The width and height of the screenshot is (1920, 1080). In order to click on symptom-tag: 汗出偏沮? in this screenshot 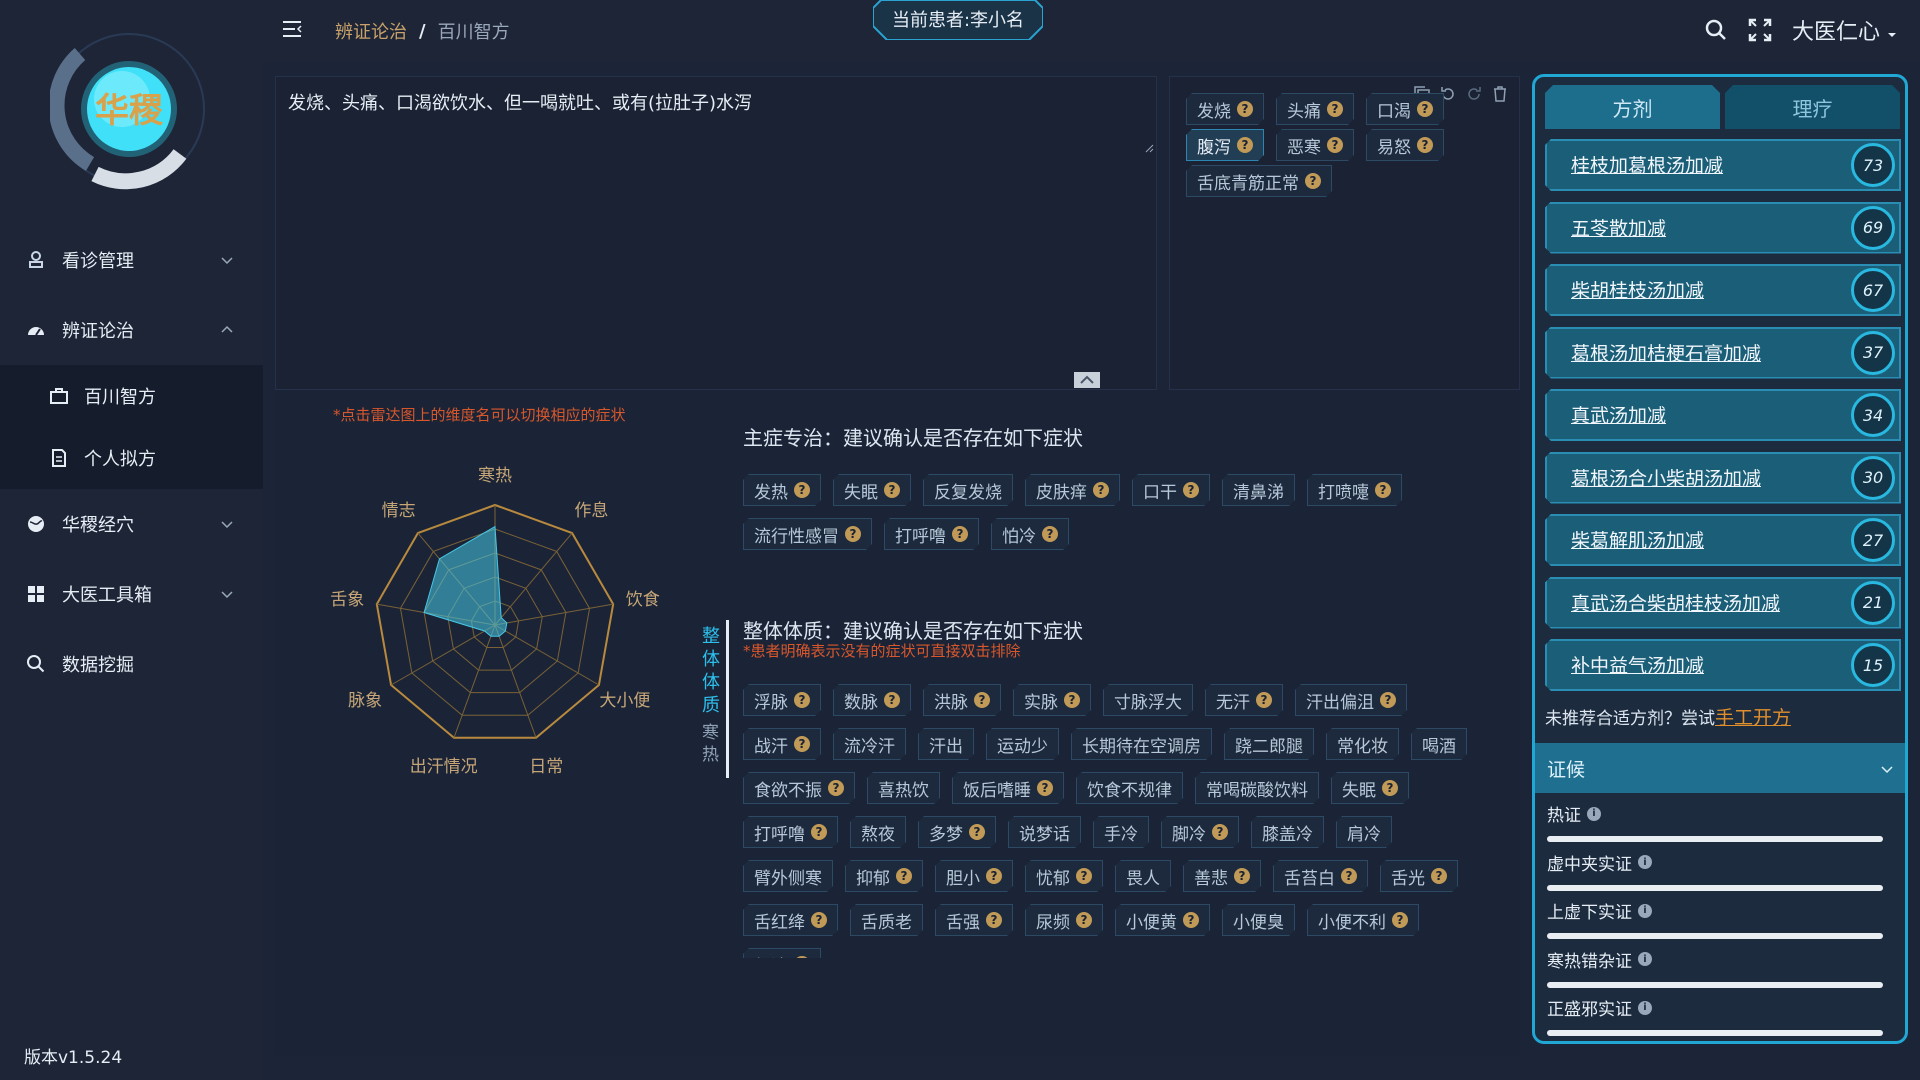, I will do `click(1351, 700)`.